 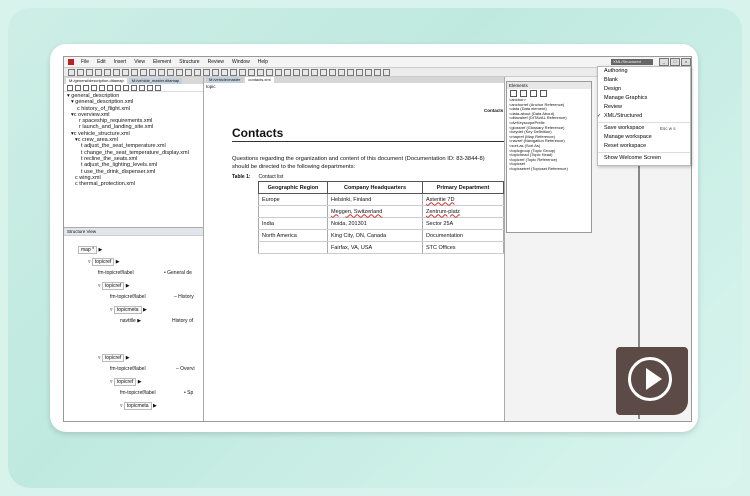 What do you see at coordinates (90, 250) in the screenshot?
I see `structure-node: map * ▶` at bounding box center [90, 250].